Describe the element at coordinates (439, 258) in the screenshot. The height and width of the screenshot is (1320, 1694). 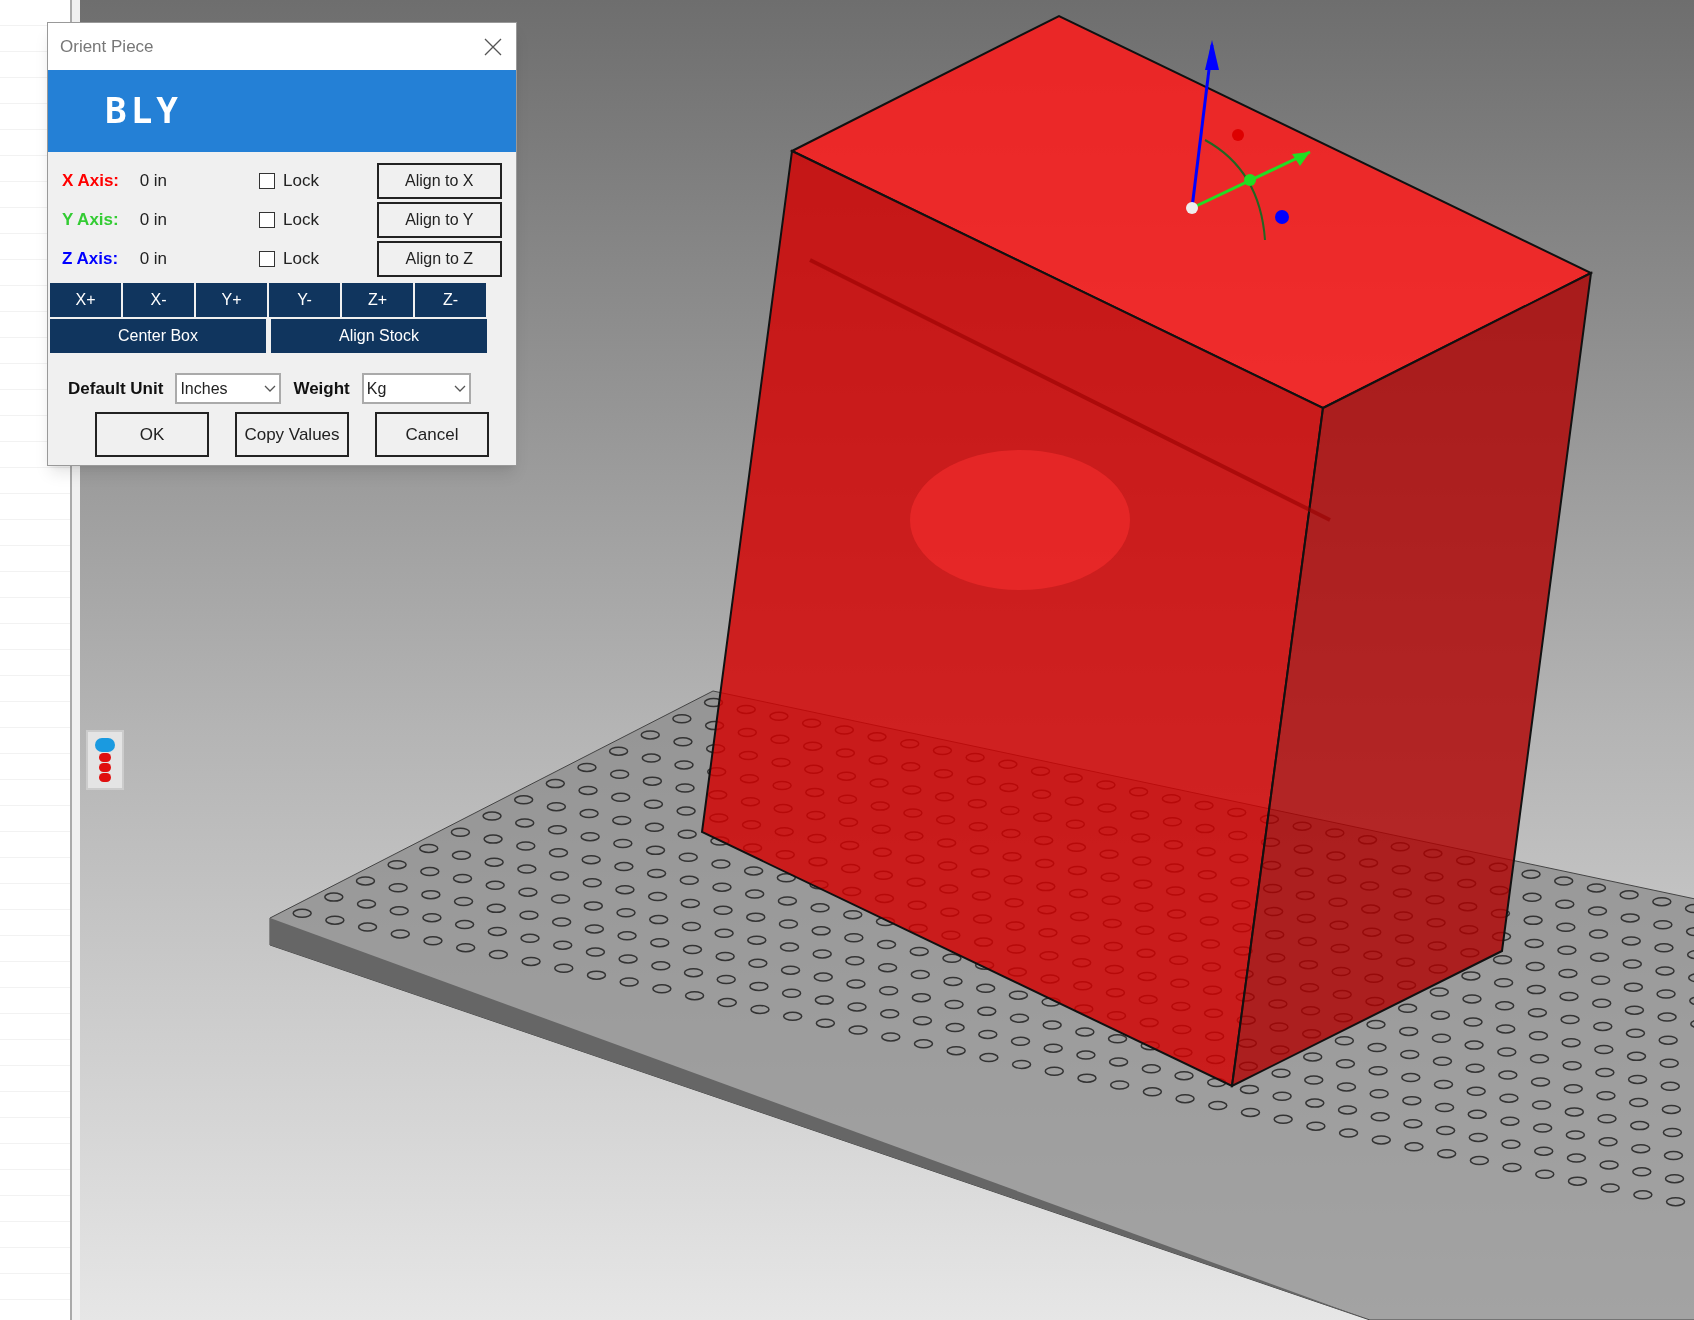
I see `align-button: Align to Z` at that location.